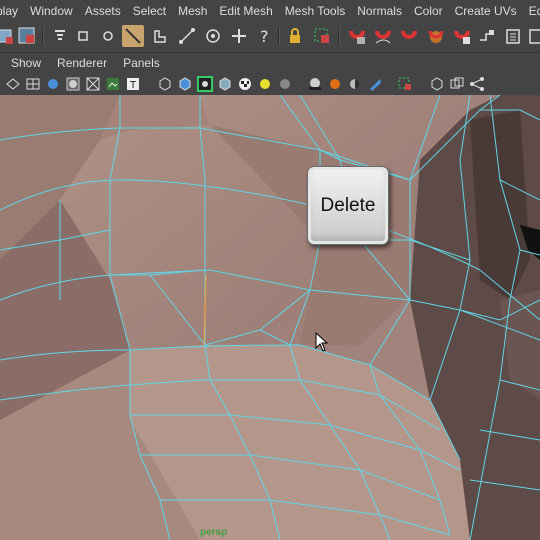 The height and width of the screenshot is (540, 540). What do you see at coordinates (477, 84) in the screenshot?
I see `share-icon` at bounding box center [477, 84].